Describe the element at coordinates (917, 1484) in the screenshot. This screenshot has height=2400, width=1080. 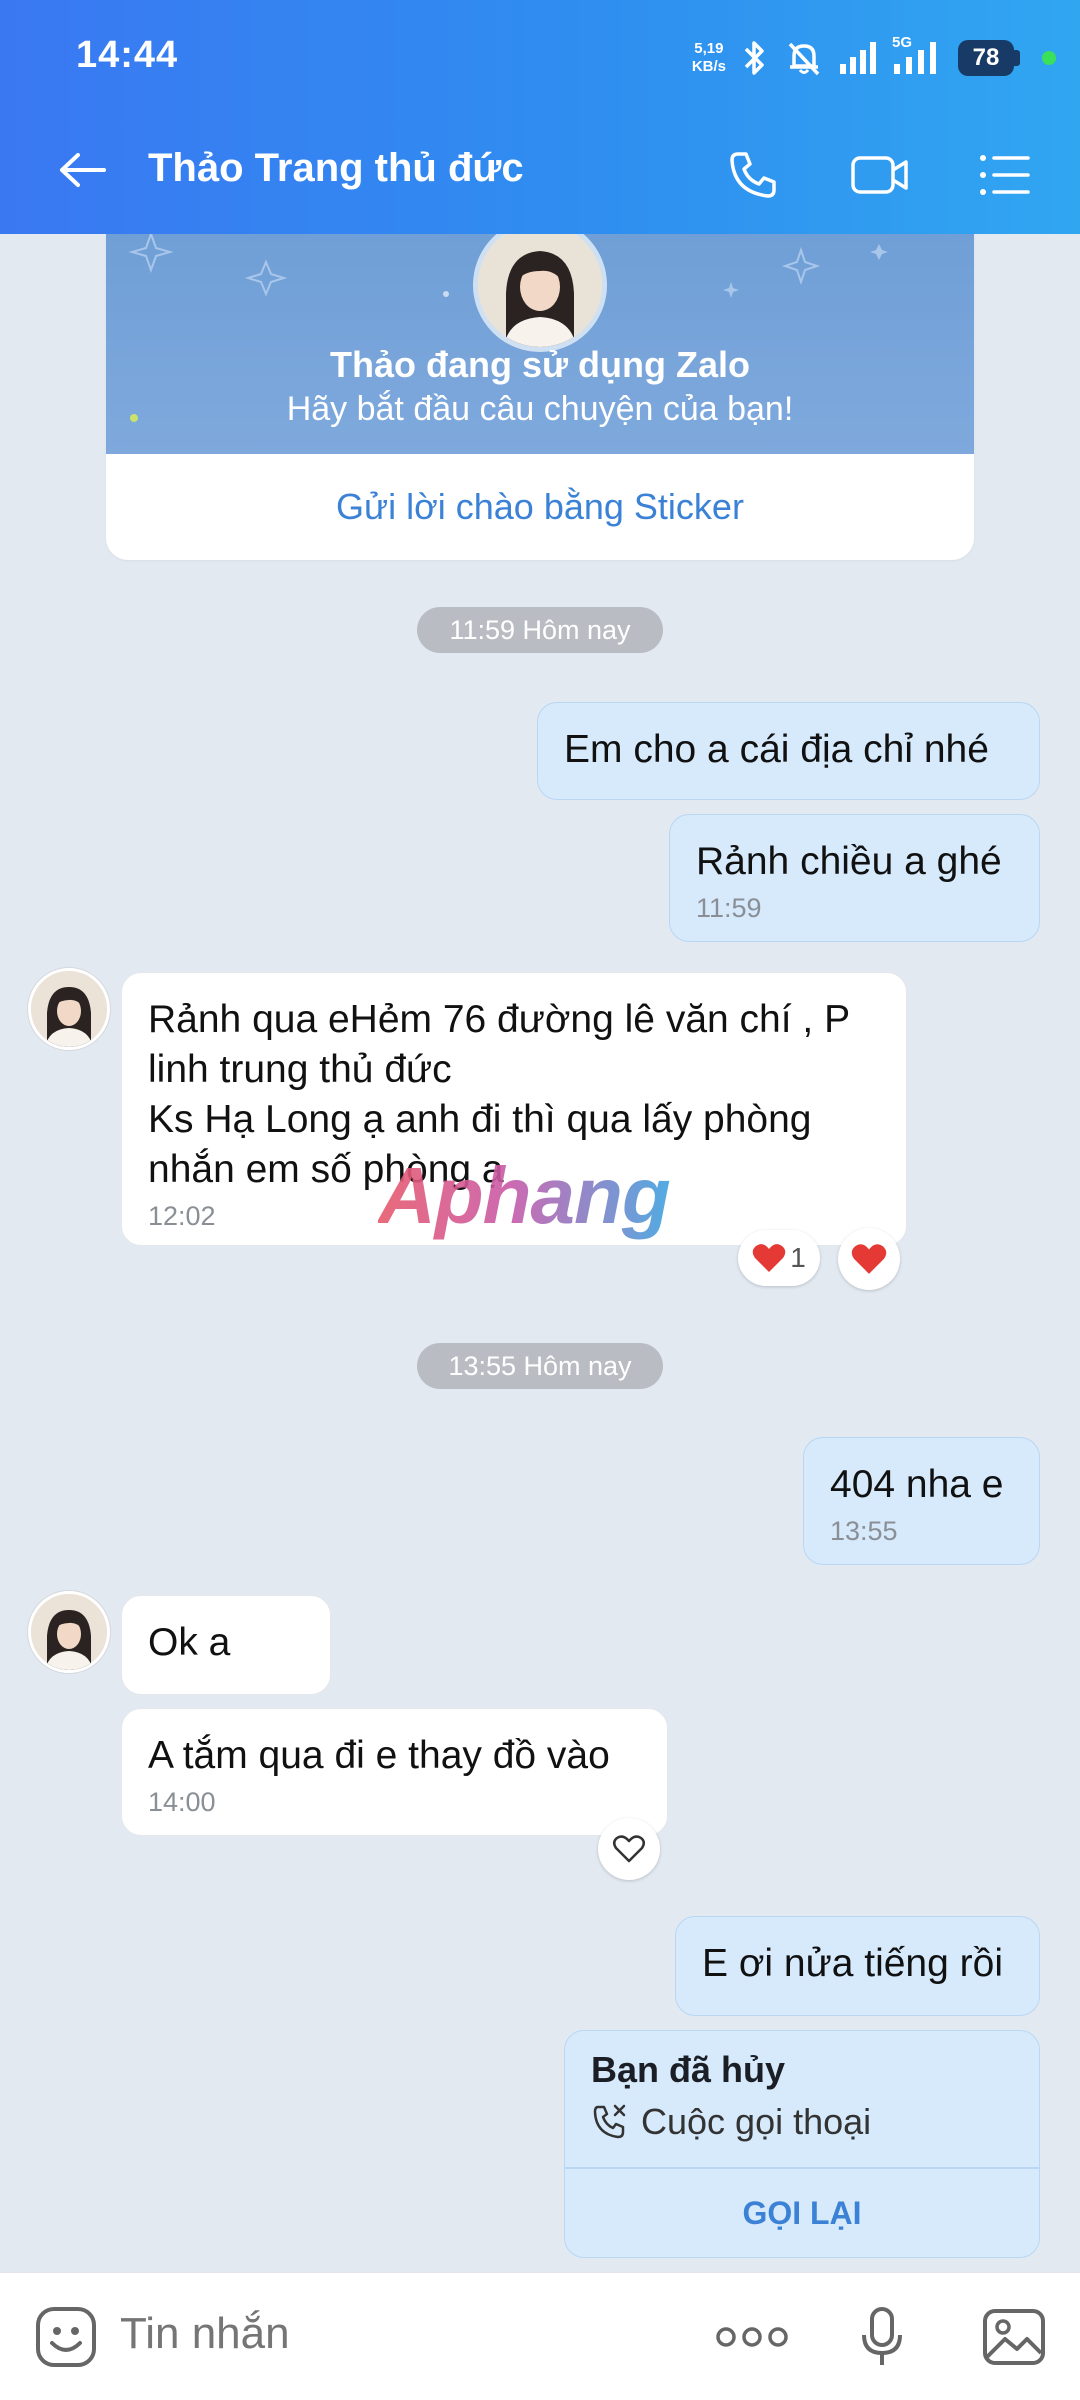
I see `message-text: 404 nha e` at that location.